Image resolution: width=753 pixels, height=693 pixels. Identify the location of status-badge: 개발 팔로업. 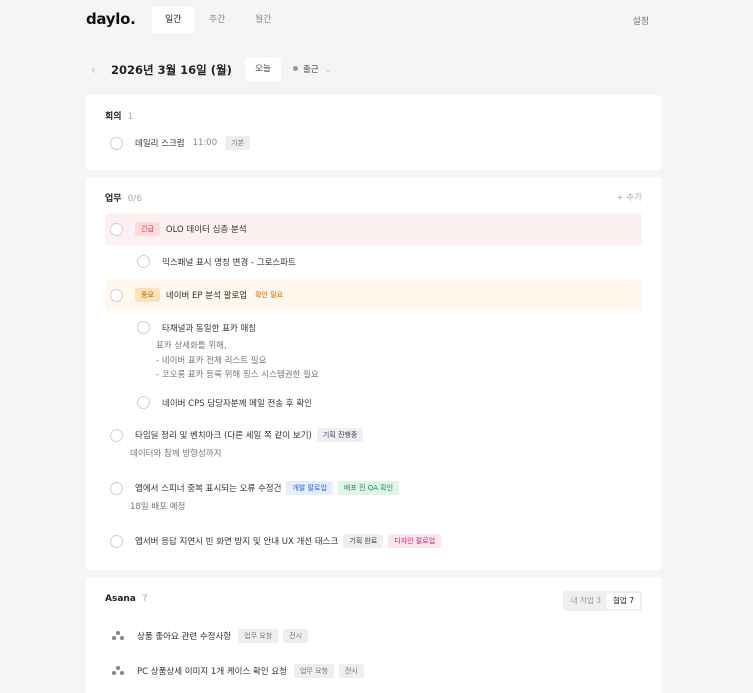
(309, 488).